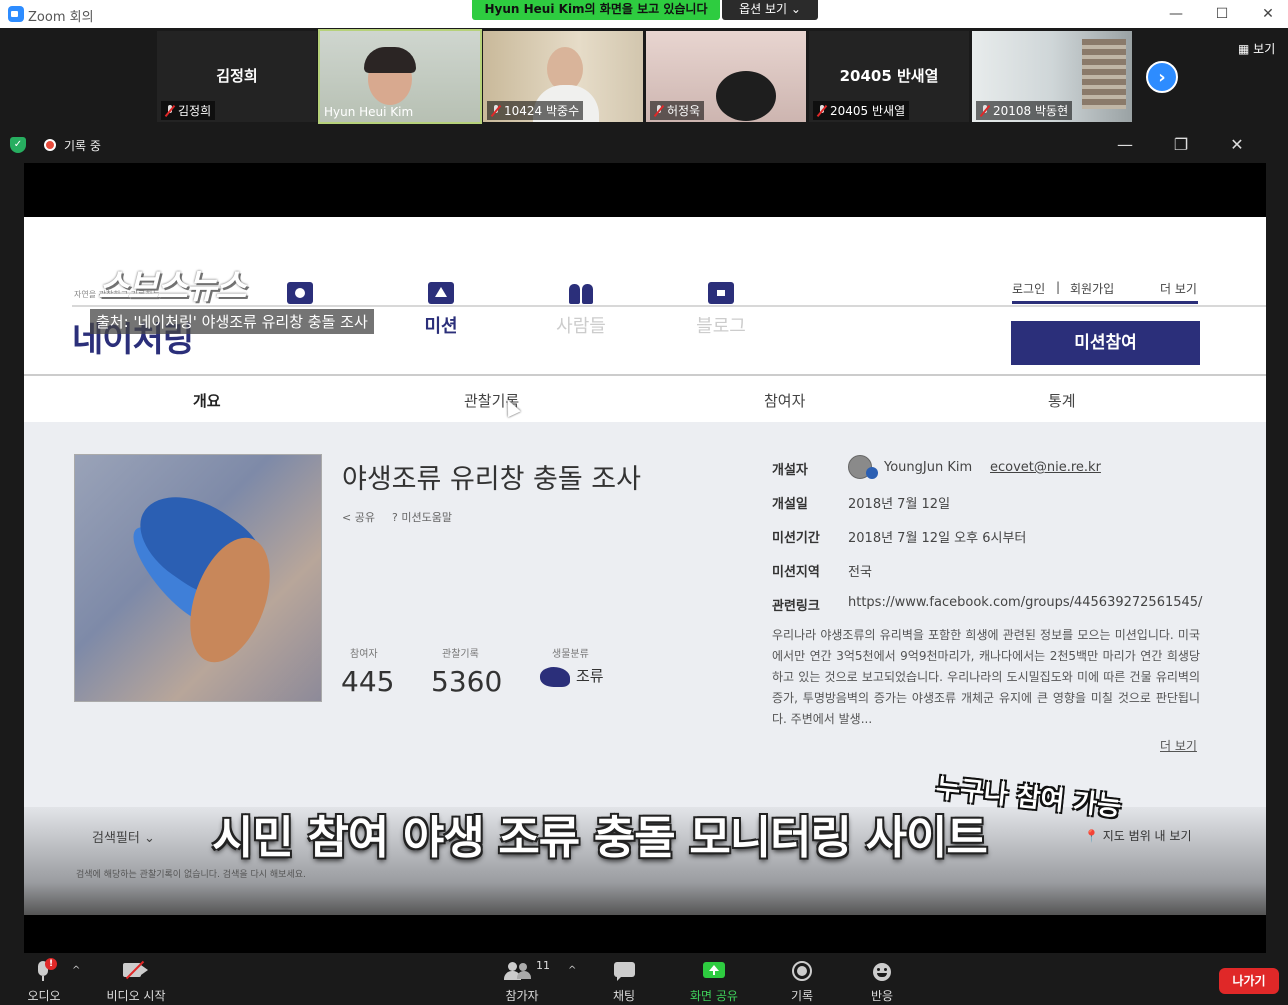 This screenshot has height=1005, width=1288. I want to click on close-button: ✕, so click(1268, 14).